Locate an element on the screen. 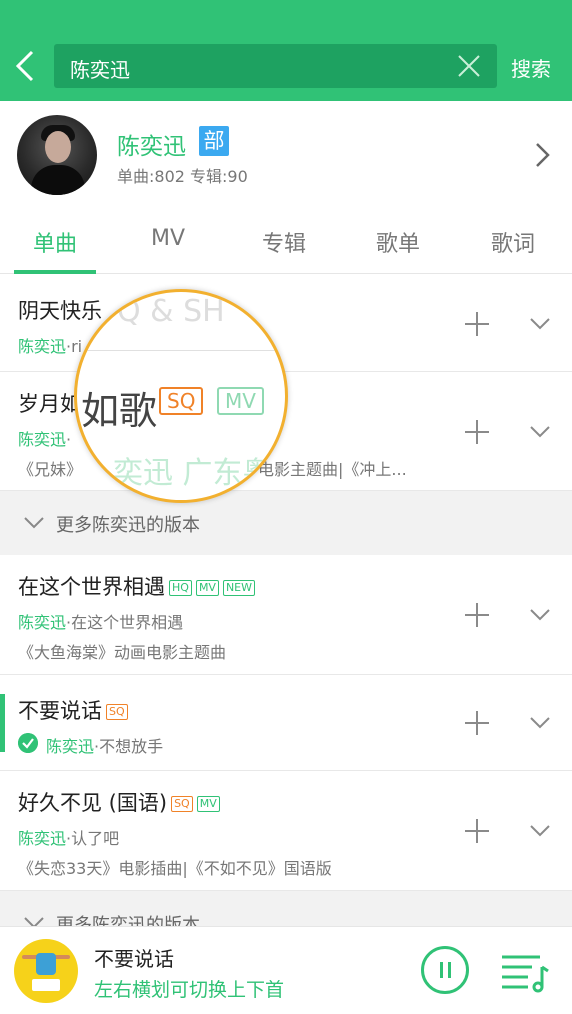 Image resolution: width=572 pixels, height=1014 pixels. song-extra: 《失恋33天》电影插曲|《不如不见》国语版 is located at coordinates (175, 868).